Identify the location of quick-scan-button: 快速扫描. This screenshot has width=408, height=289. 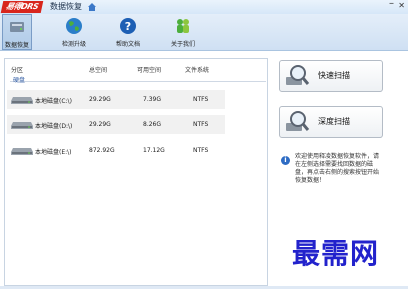
(331, 76).